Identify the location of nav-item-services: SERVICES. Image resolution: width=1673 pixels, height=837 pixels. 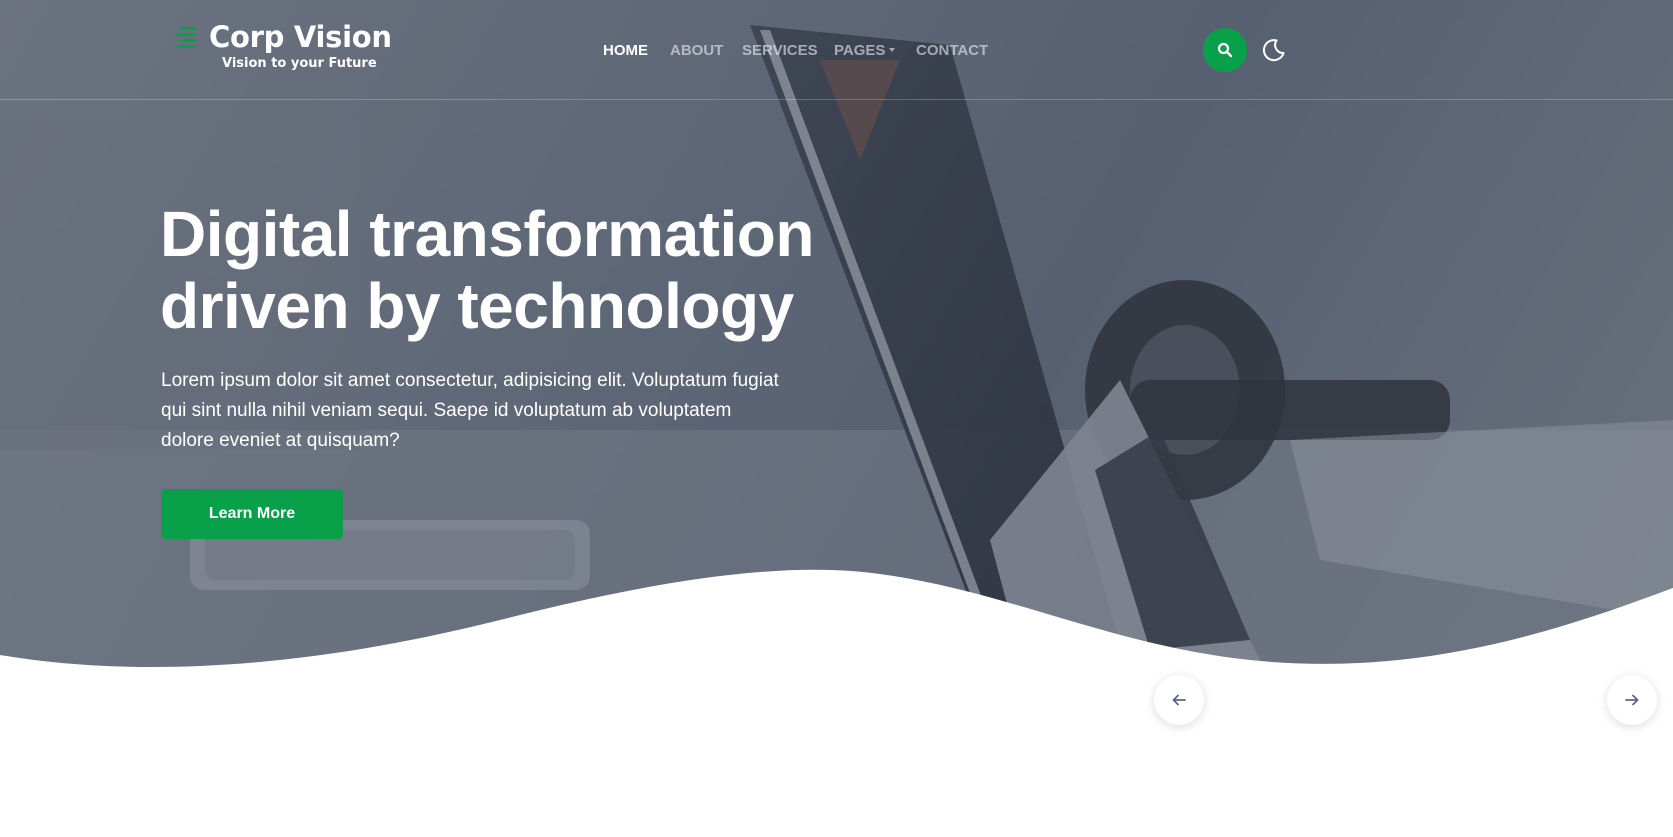
(788, 50).